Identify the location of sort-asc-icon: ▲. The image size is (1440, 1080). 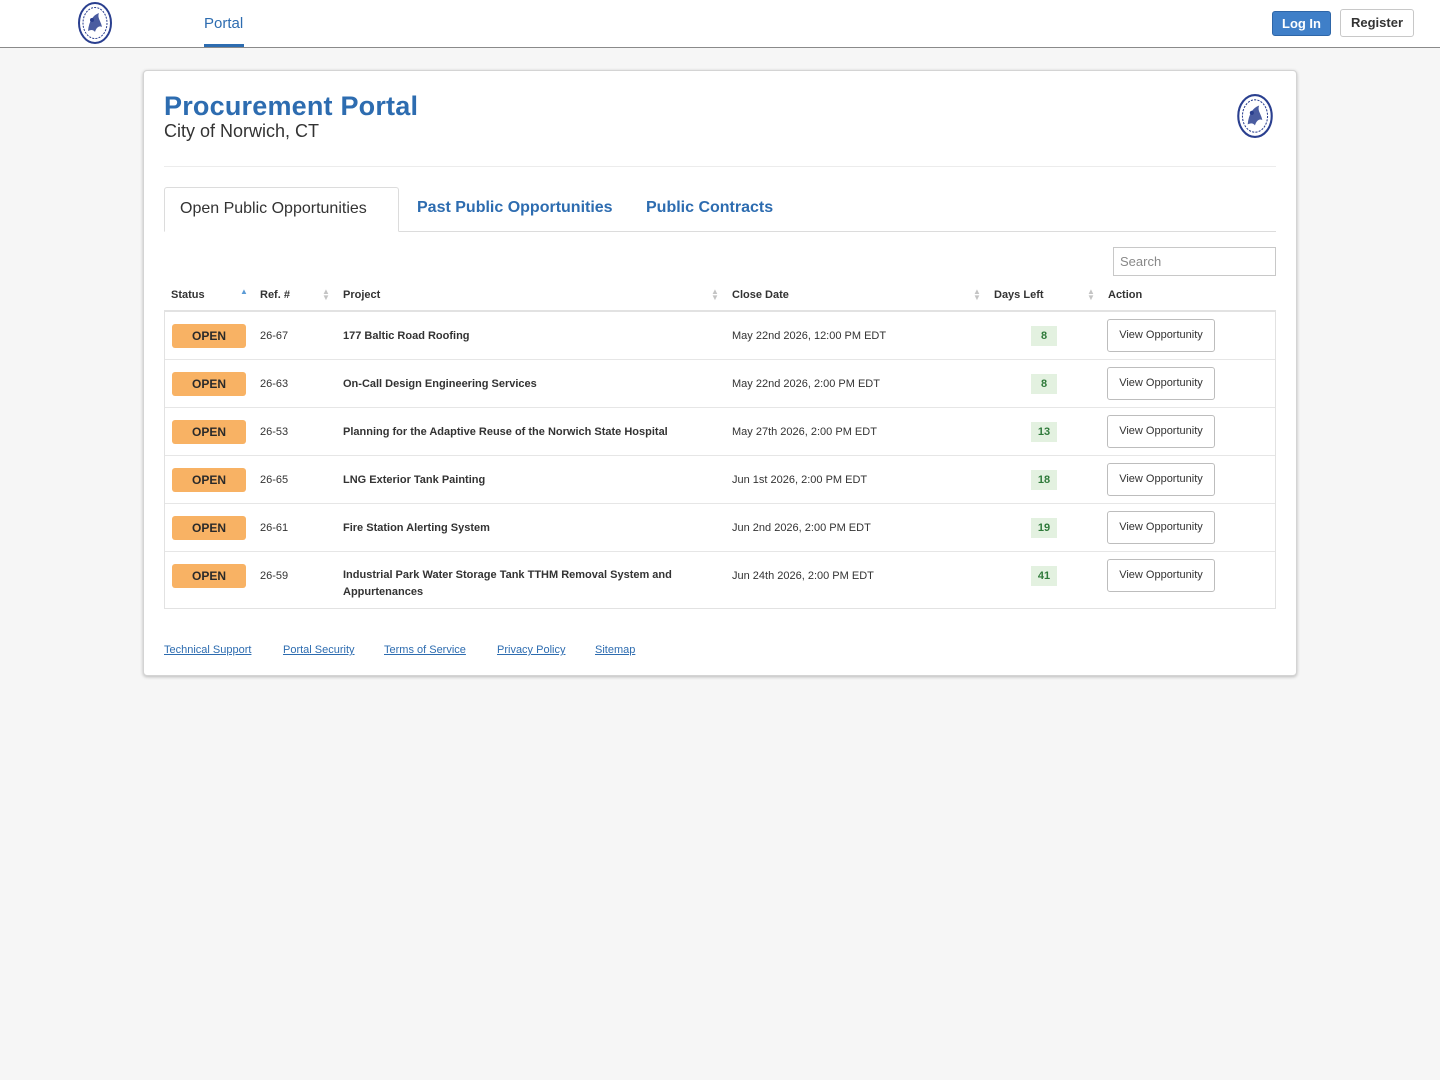
(244, 292).